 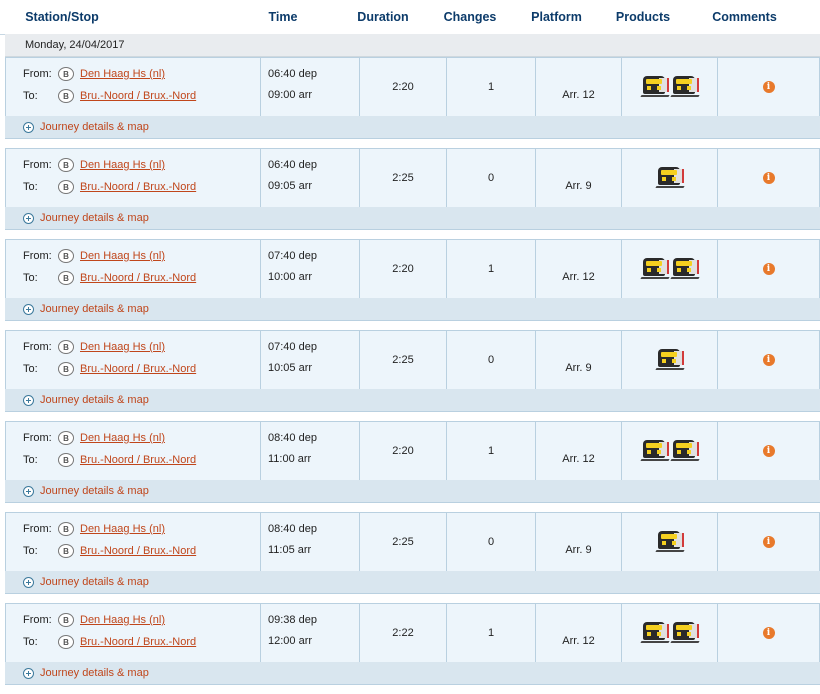 I want to click on time-cell: 06:40 dep 09:05 arr, so click(x=310, y=178).